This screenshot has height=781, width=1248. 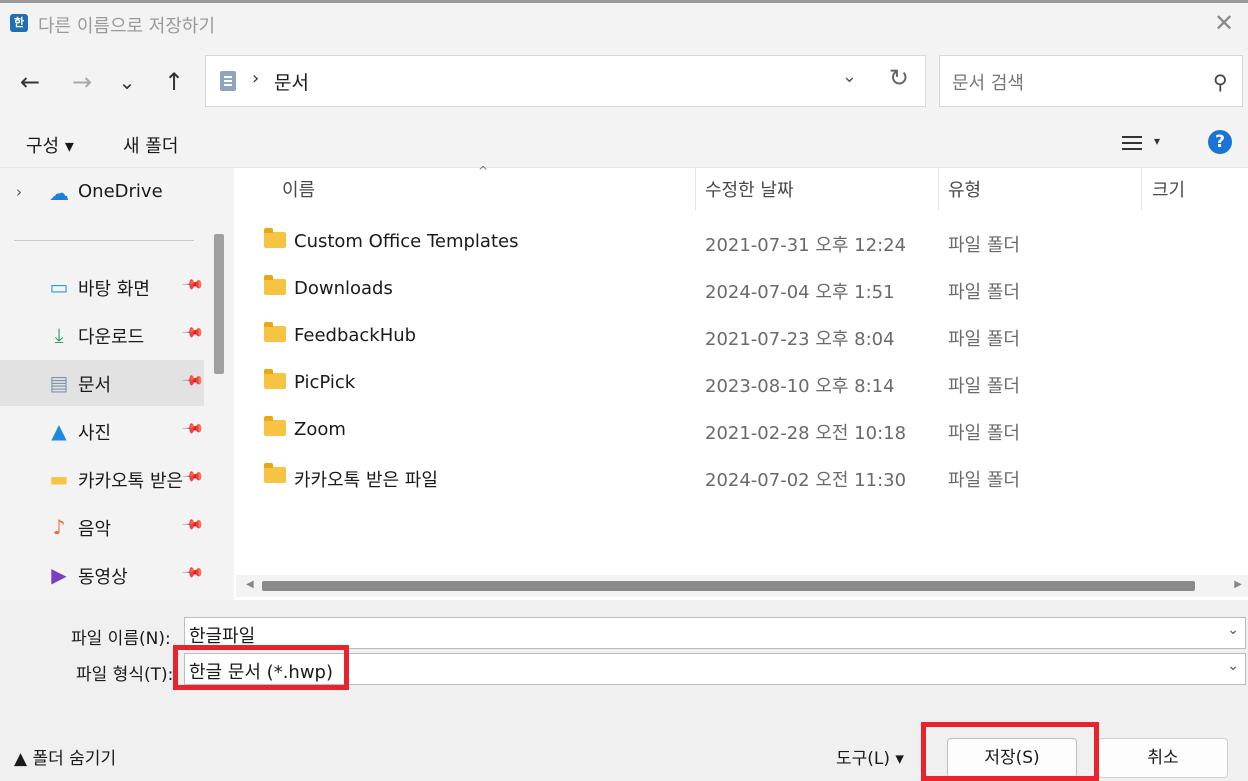 What do you see at coordinates (59, 287) in the screenshot?
I see `desktop-icon: ▭` at bounding box center [59, 287].